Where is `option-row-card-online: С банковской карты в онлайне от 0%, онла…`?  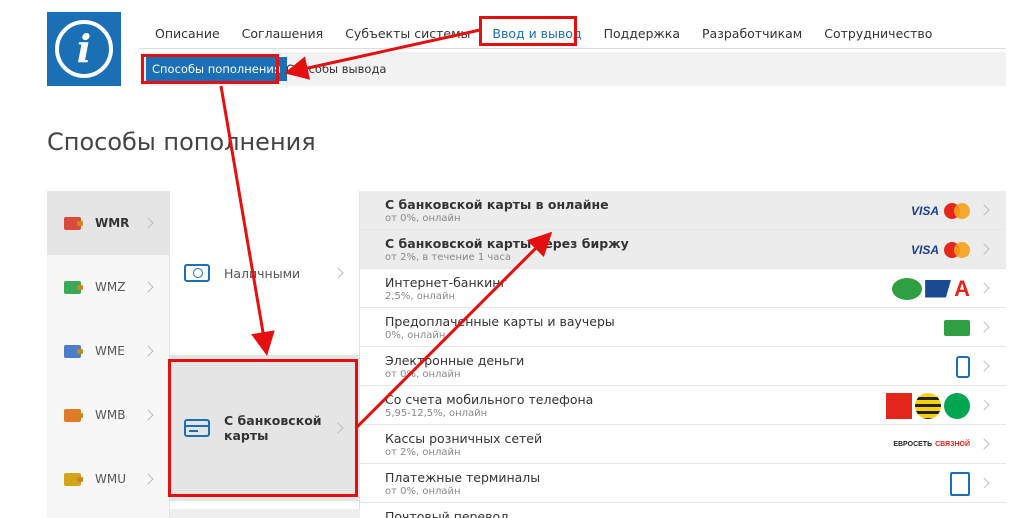 option-row-card-online: С банковской карты в онлайне от 0%, онла… is located at coordinates (683, 210).